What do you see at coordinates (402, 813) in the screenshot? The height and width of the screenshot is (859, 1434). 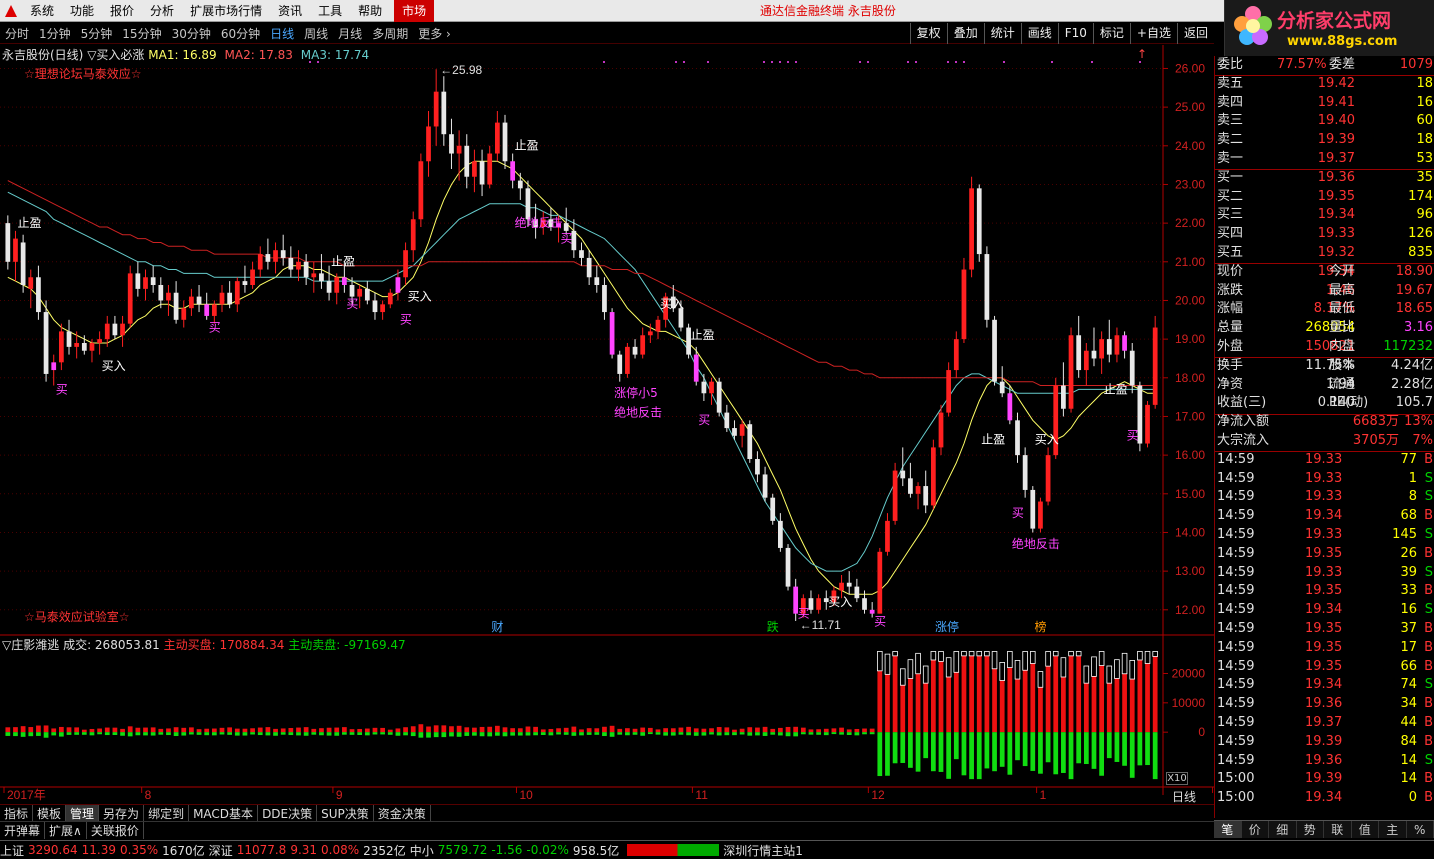 I see `tab-fund: 资金决策` at bounding box center [402, 813].